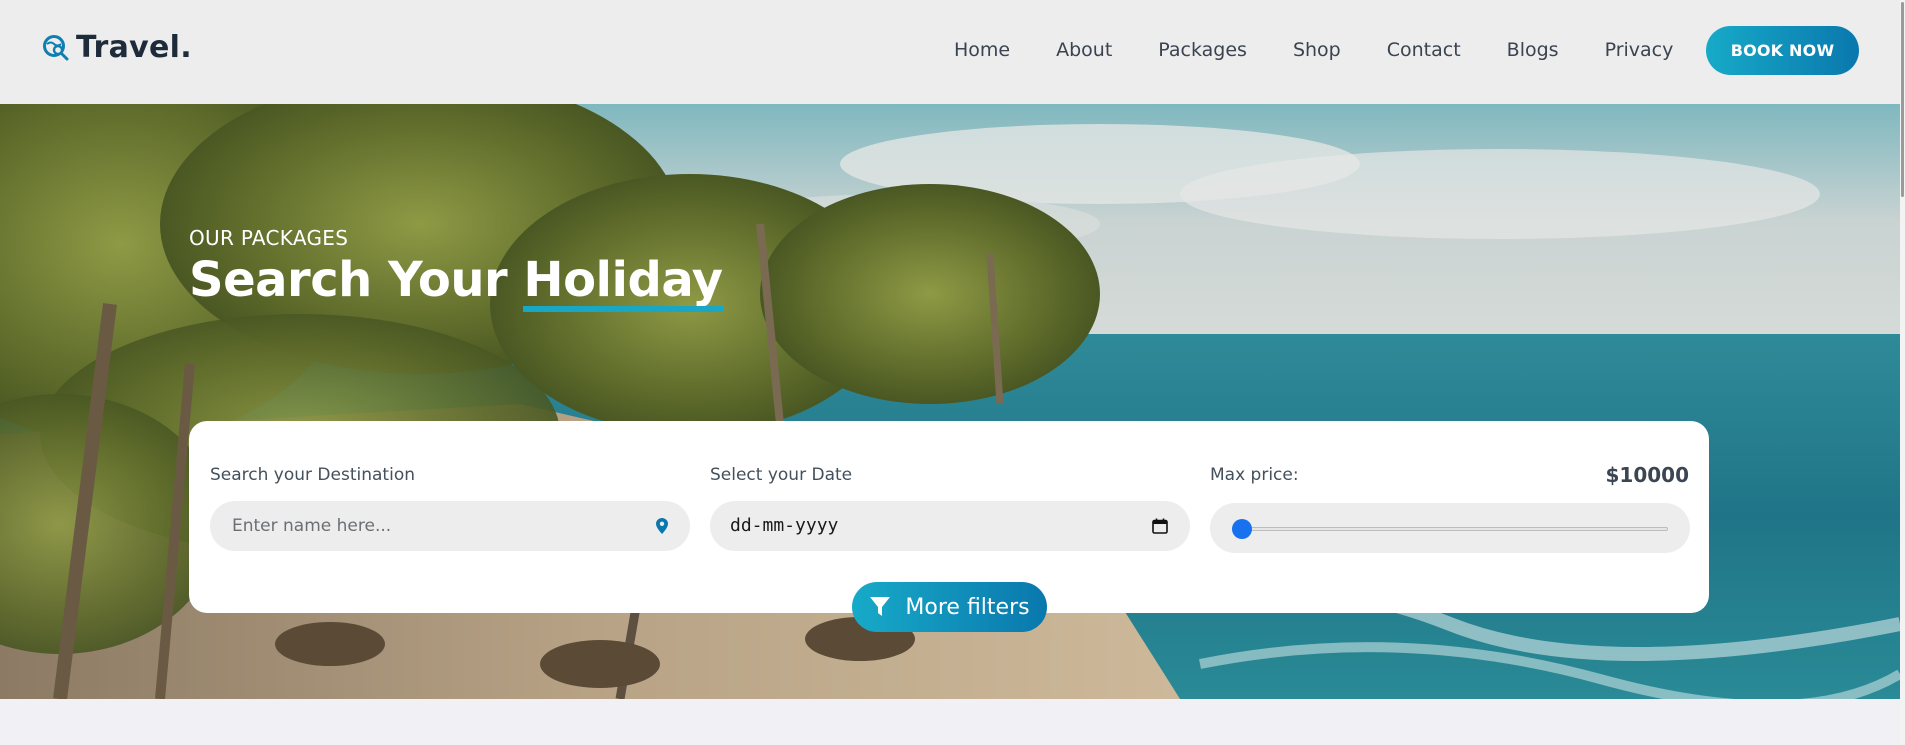  I want to click on price-slider-thumb, so click(1242, 529).